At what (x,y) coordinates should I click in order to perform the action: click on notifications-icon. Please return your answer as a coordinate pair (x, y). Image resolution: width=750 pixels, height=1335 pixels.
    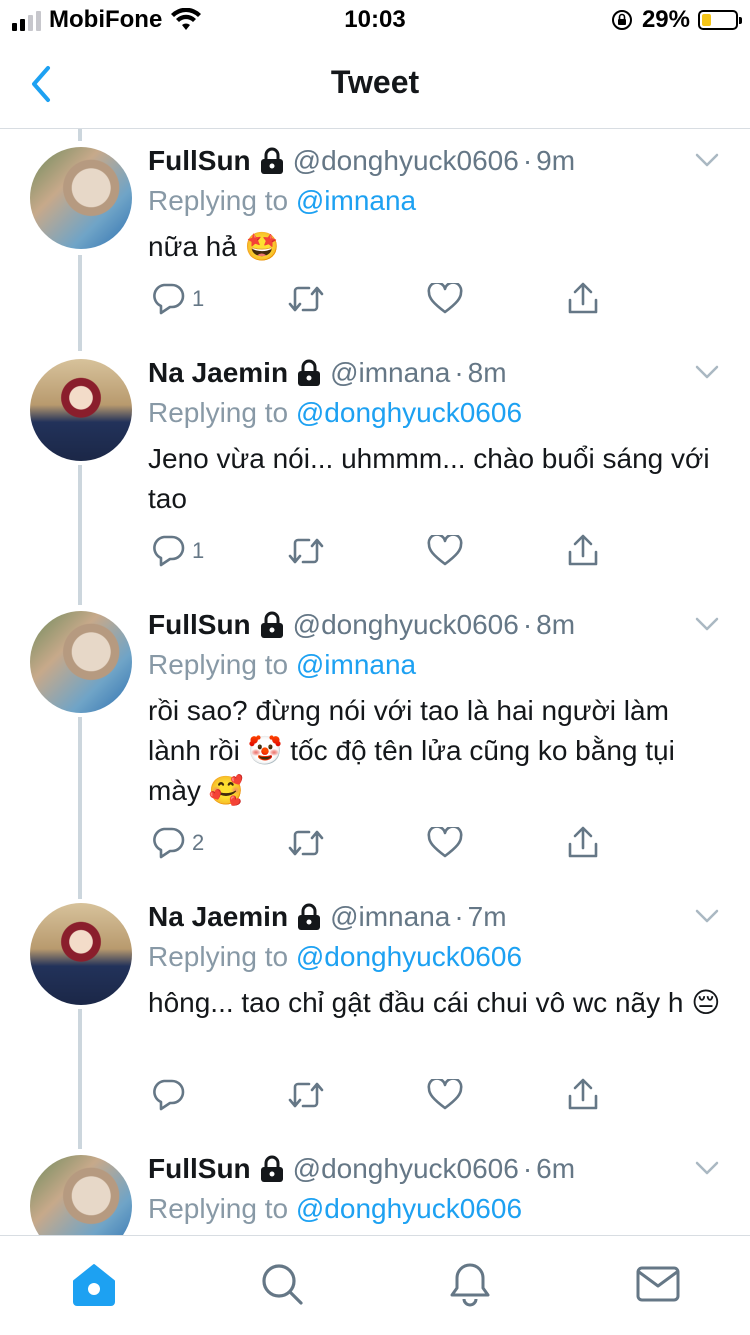
    Looking at the image, I should click on (470, 1285).